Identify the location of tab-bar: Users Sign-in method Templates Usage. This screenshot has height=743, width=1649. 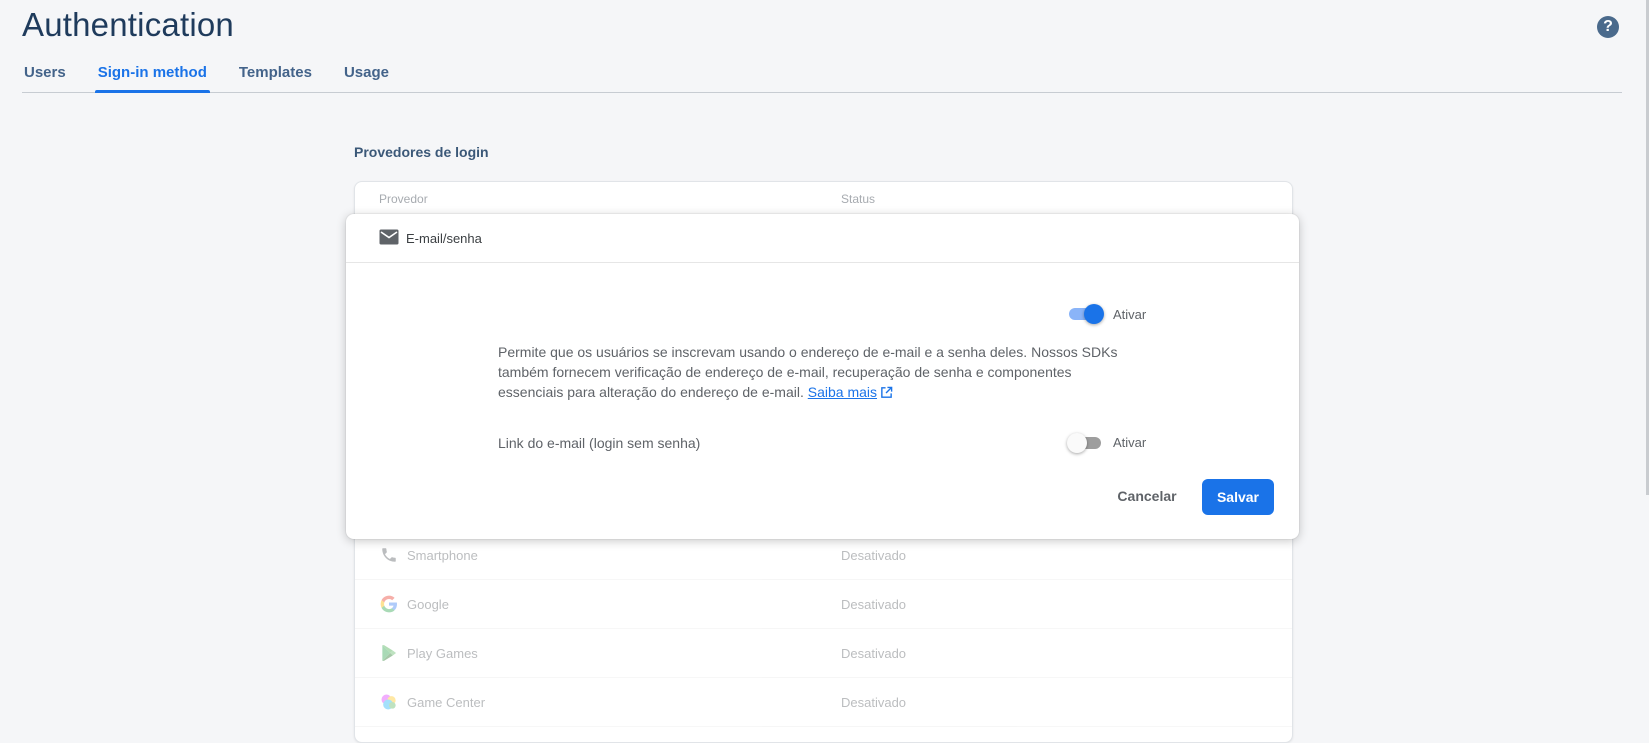
(822, 72).